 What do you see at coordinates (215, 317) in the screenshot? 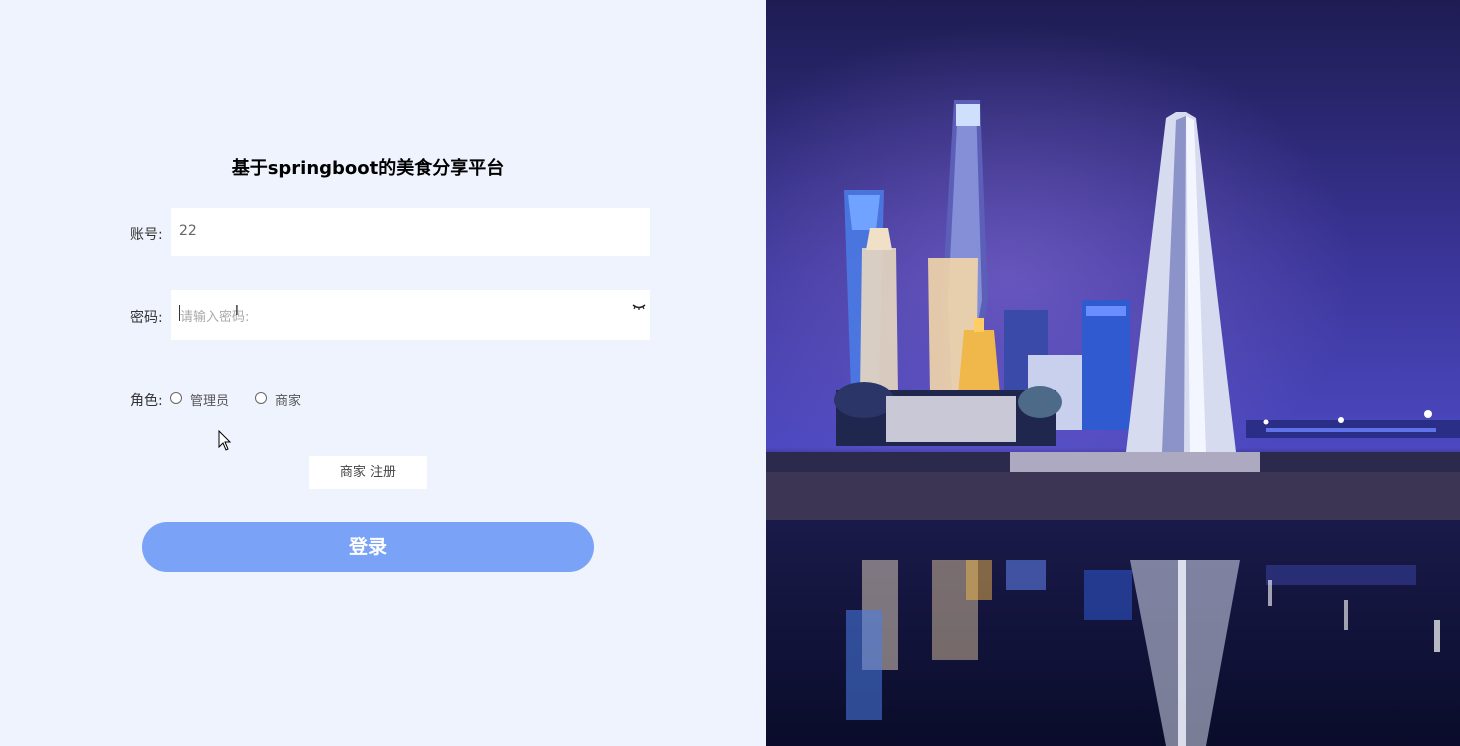
I see `password-placeholder: 请输入密码:` at bounding box center [215, 317].